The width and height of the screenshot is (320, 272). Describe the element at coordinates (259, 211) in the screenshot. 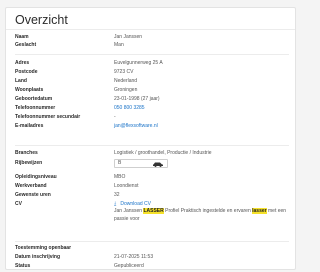

I see `cv-highlight-lasser-2: lasser` at that location.